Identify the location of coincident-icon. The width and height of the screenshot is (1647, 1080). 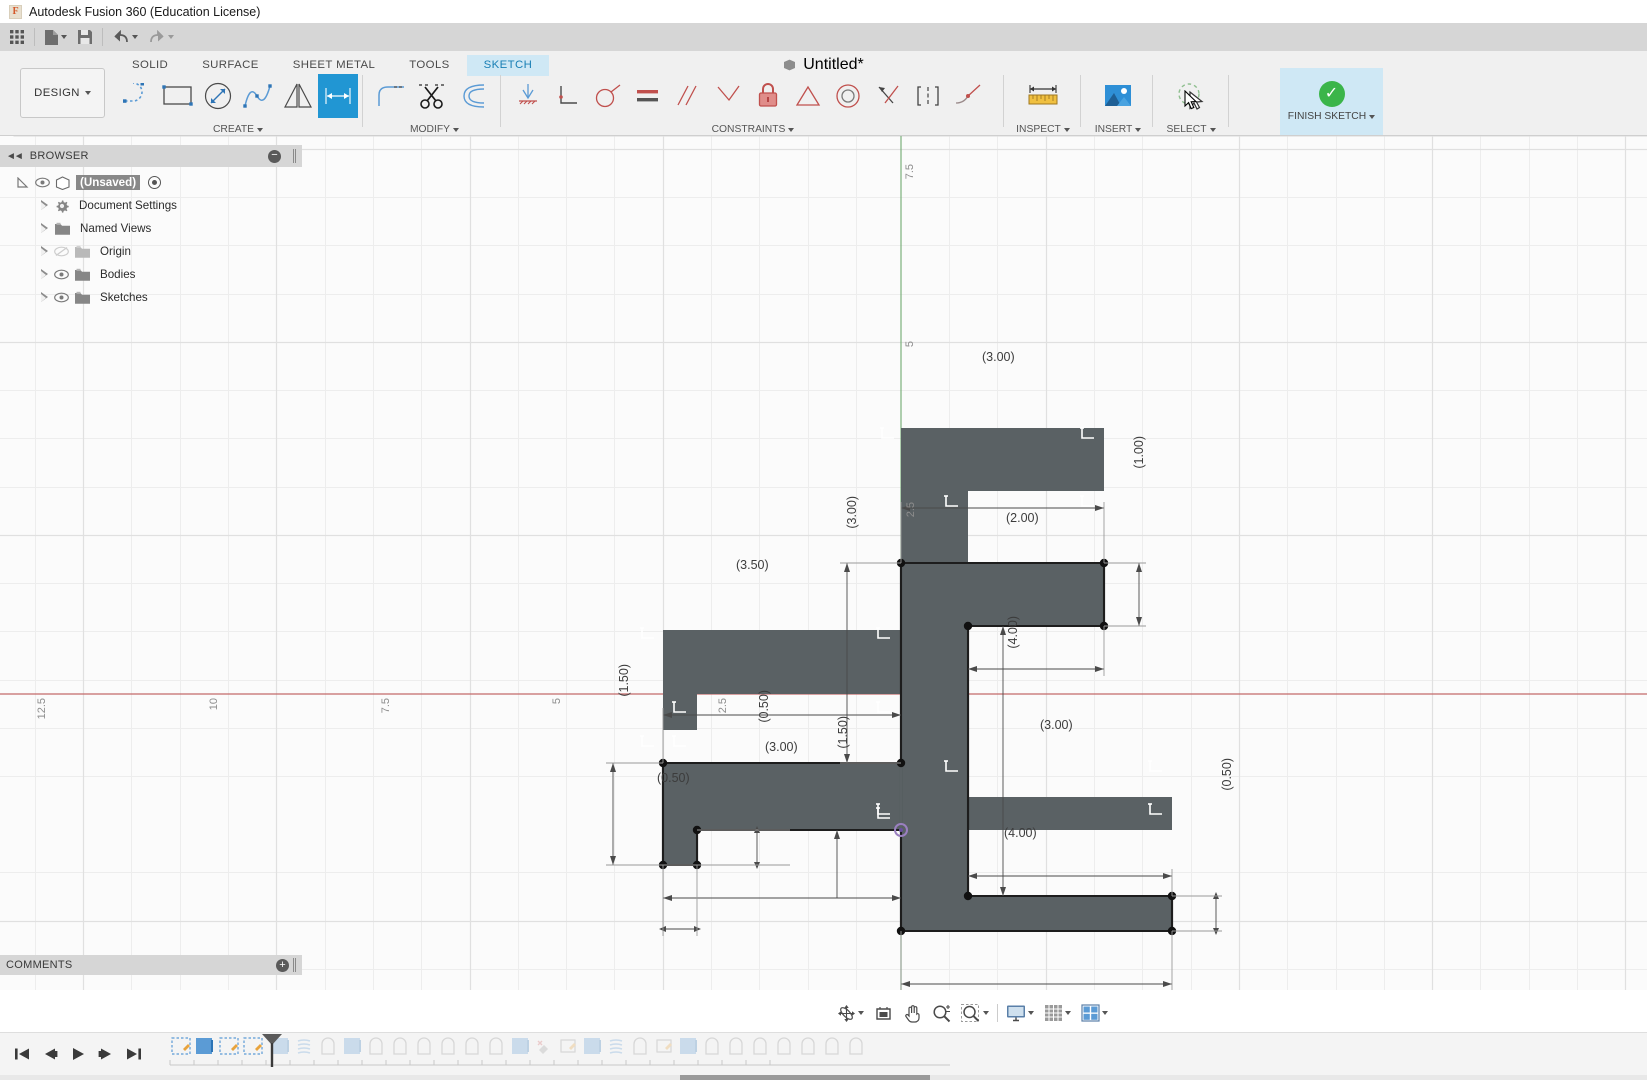
(728, 96).